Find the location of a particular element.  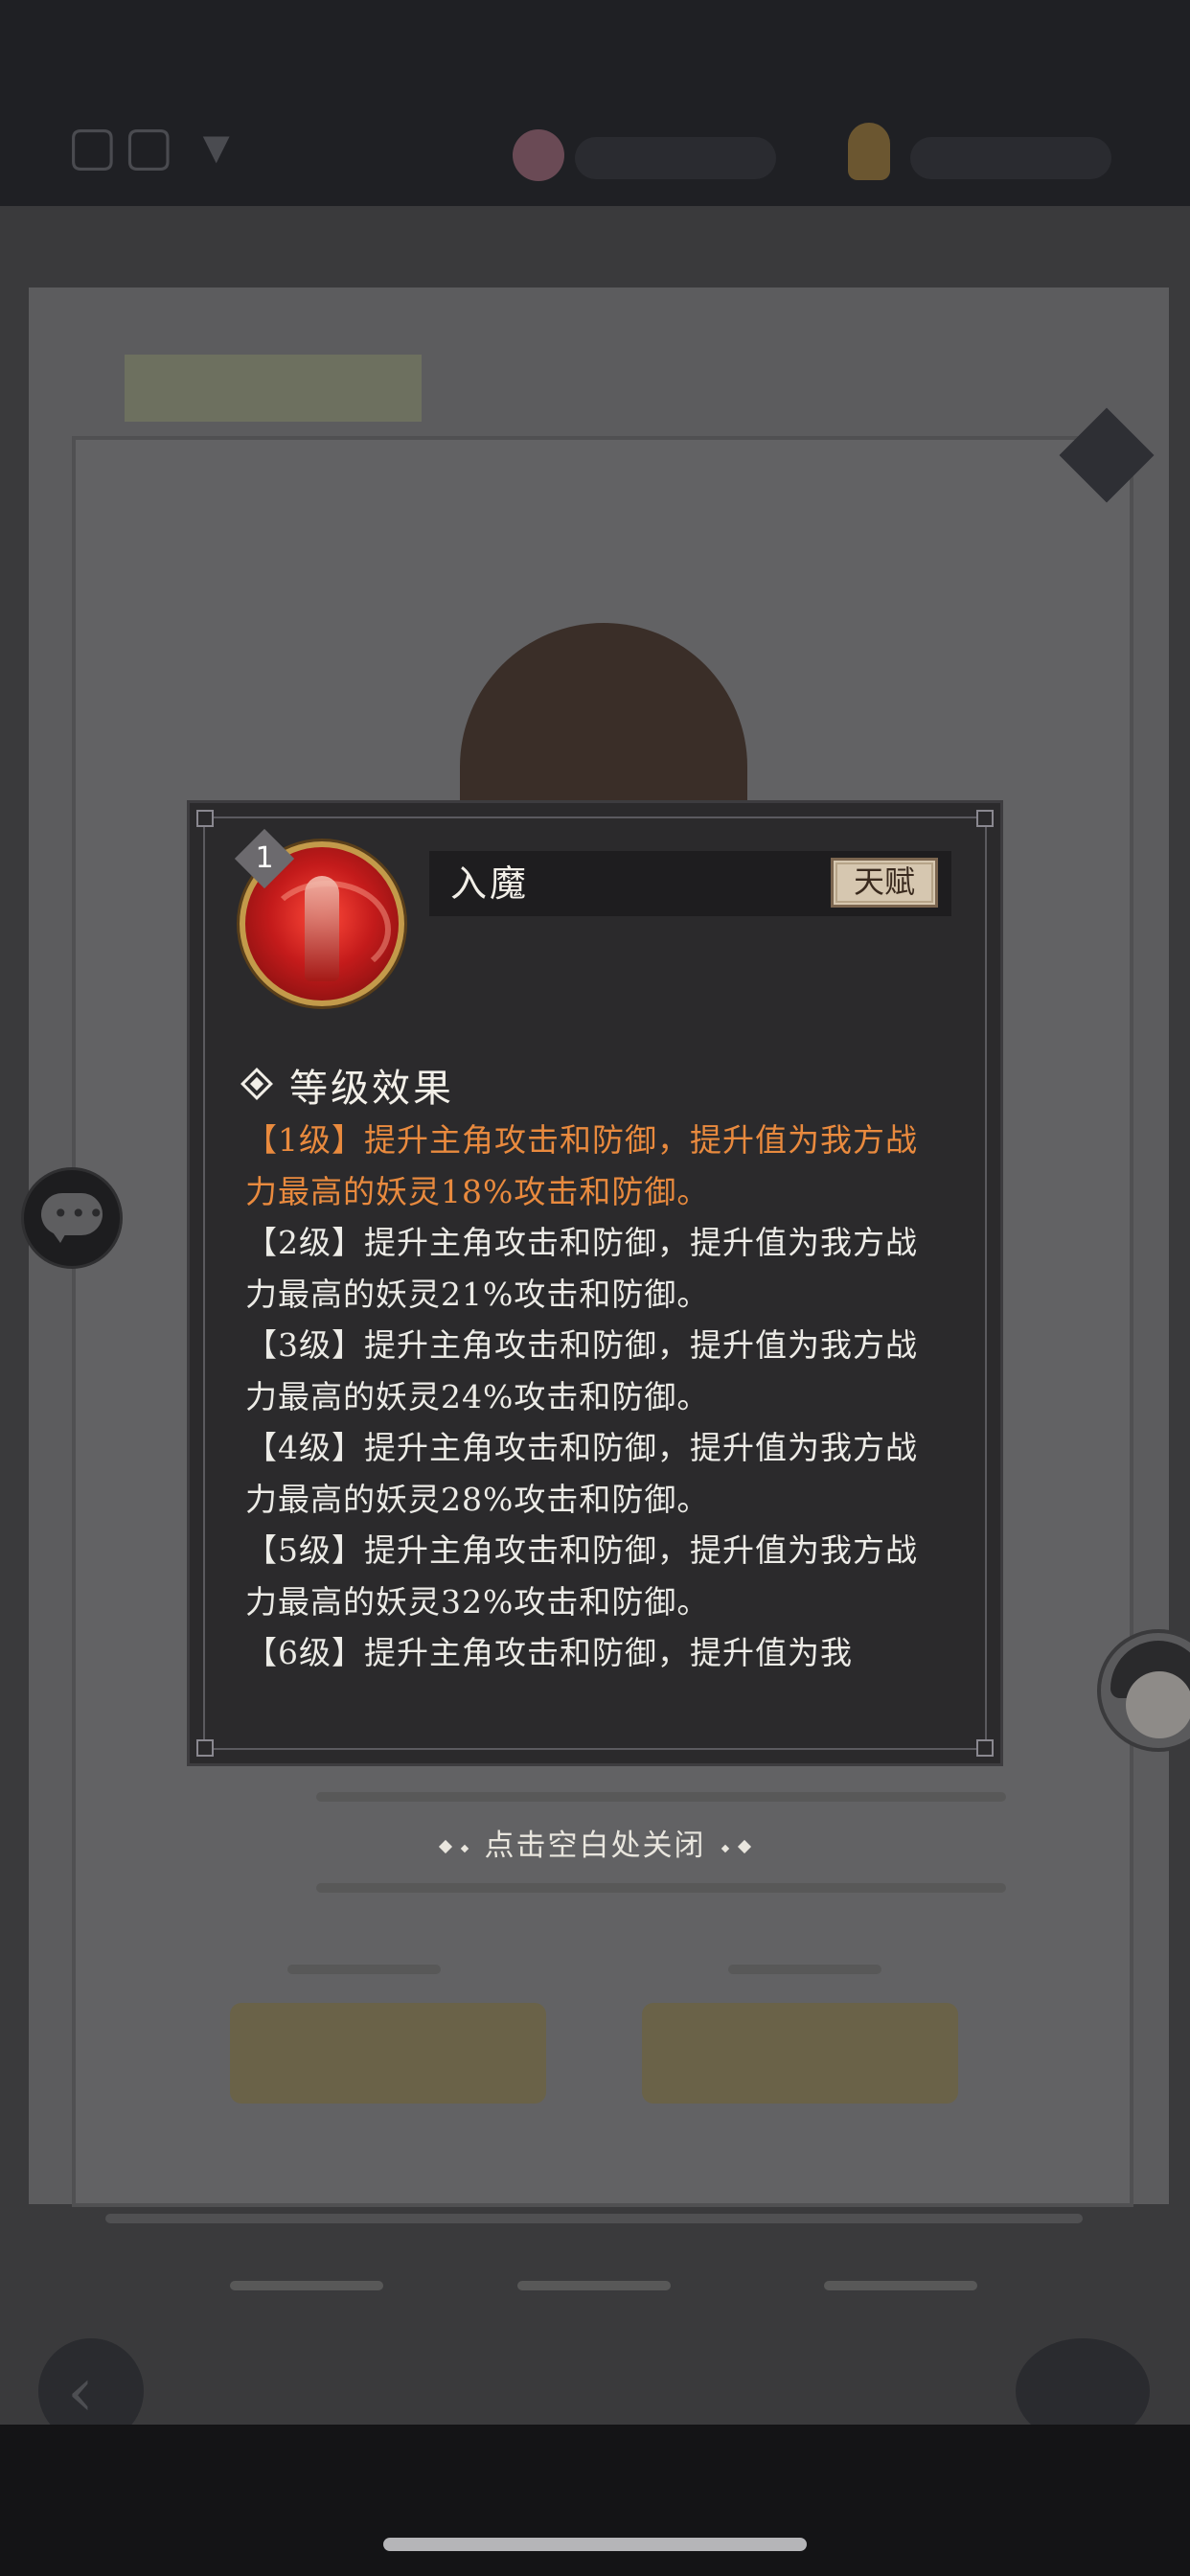

background-banner is located at coordinates (273, 388).